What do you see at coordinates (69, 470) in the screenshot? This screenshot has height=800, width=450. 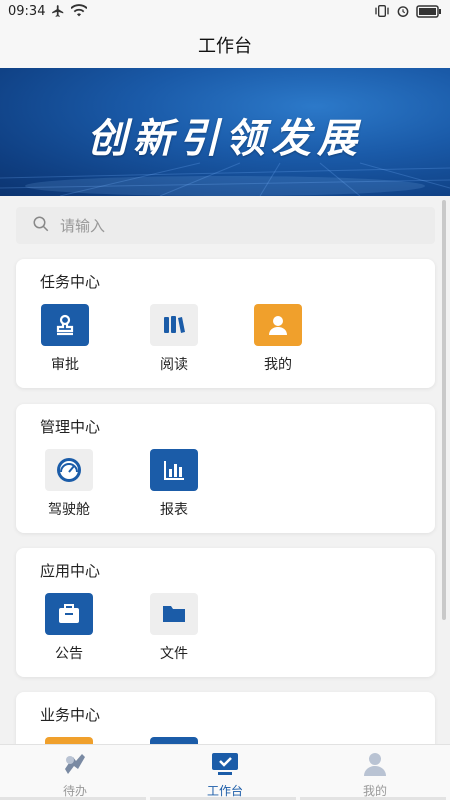 I see `gauge-icon` at bounding box center [69, 470].